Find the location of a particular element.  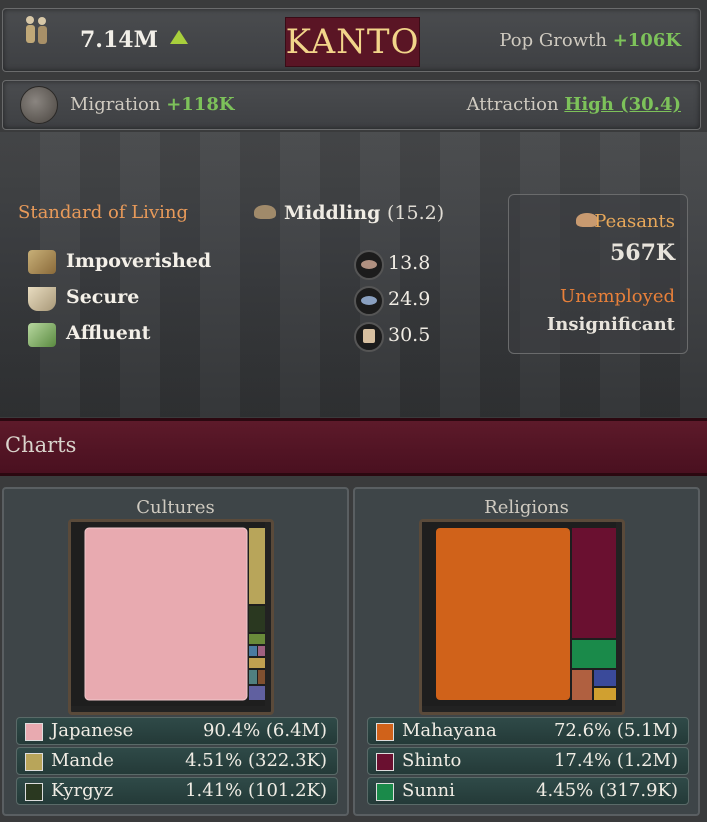

treemap-mahayana is located at coordinates (503, 614).